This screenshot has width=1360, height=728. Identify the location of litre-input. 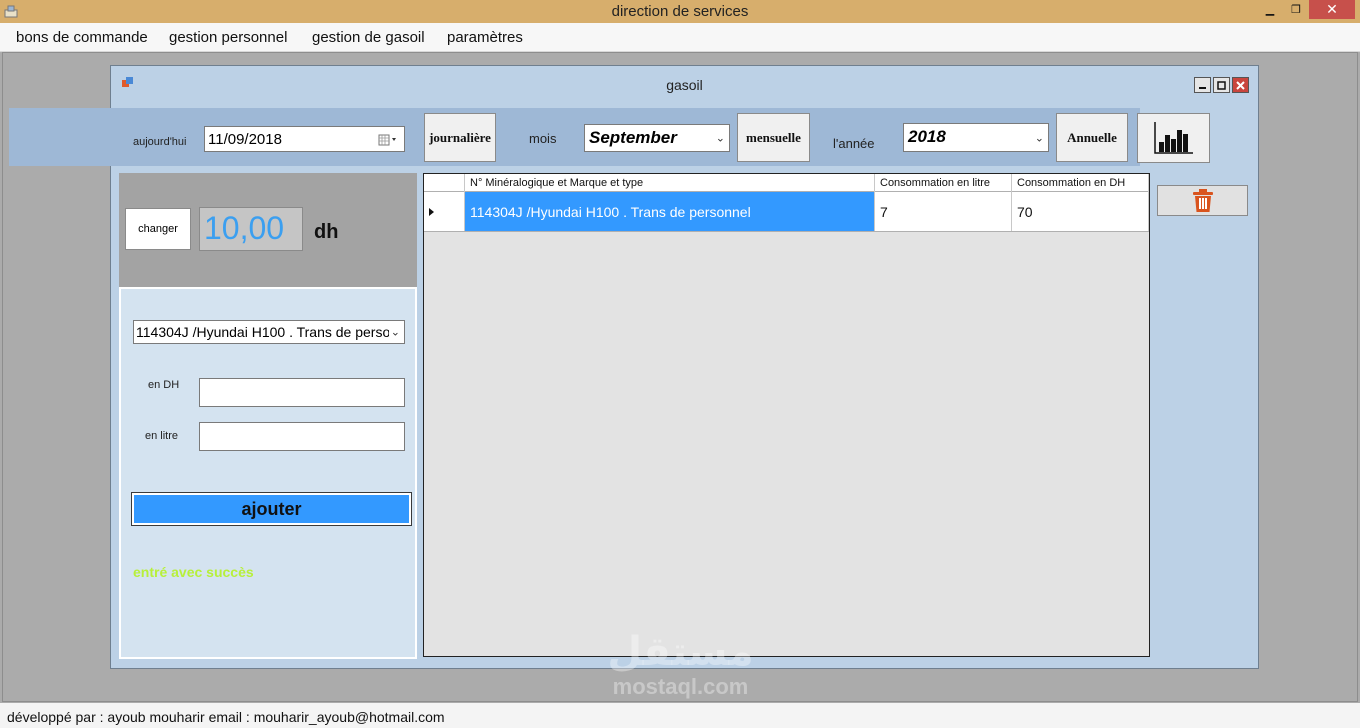
(302, 436).